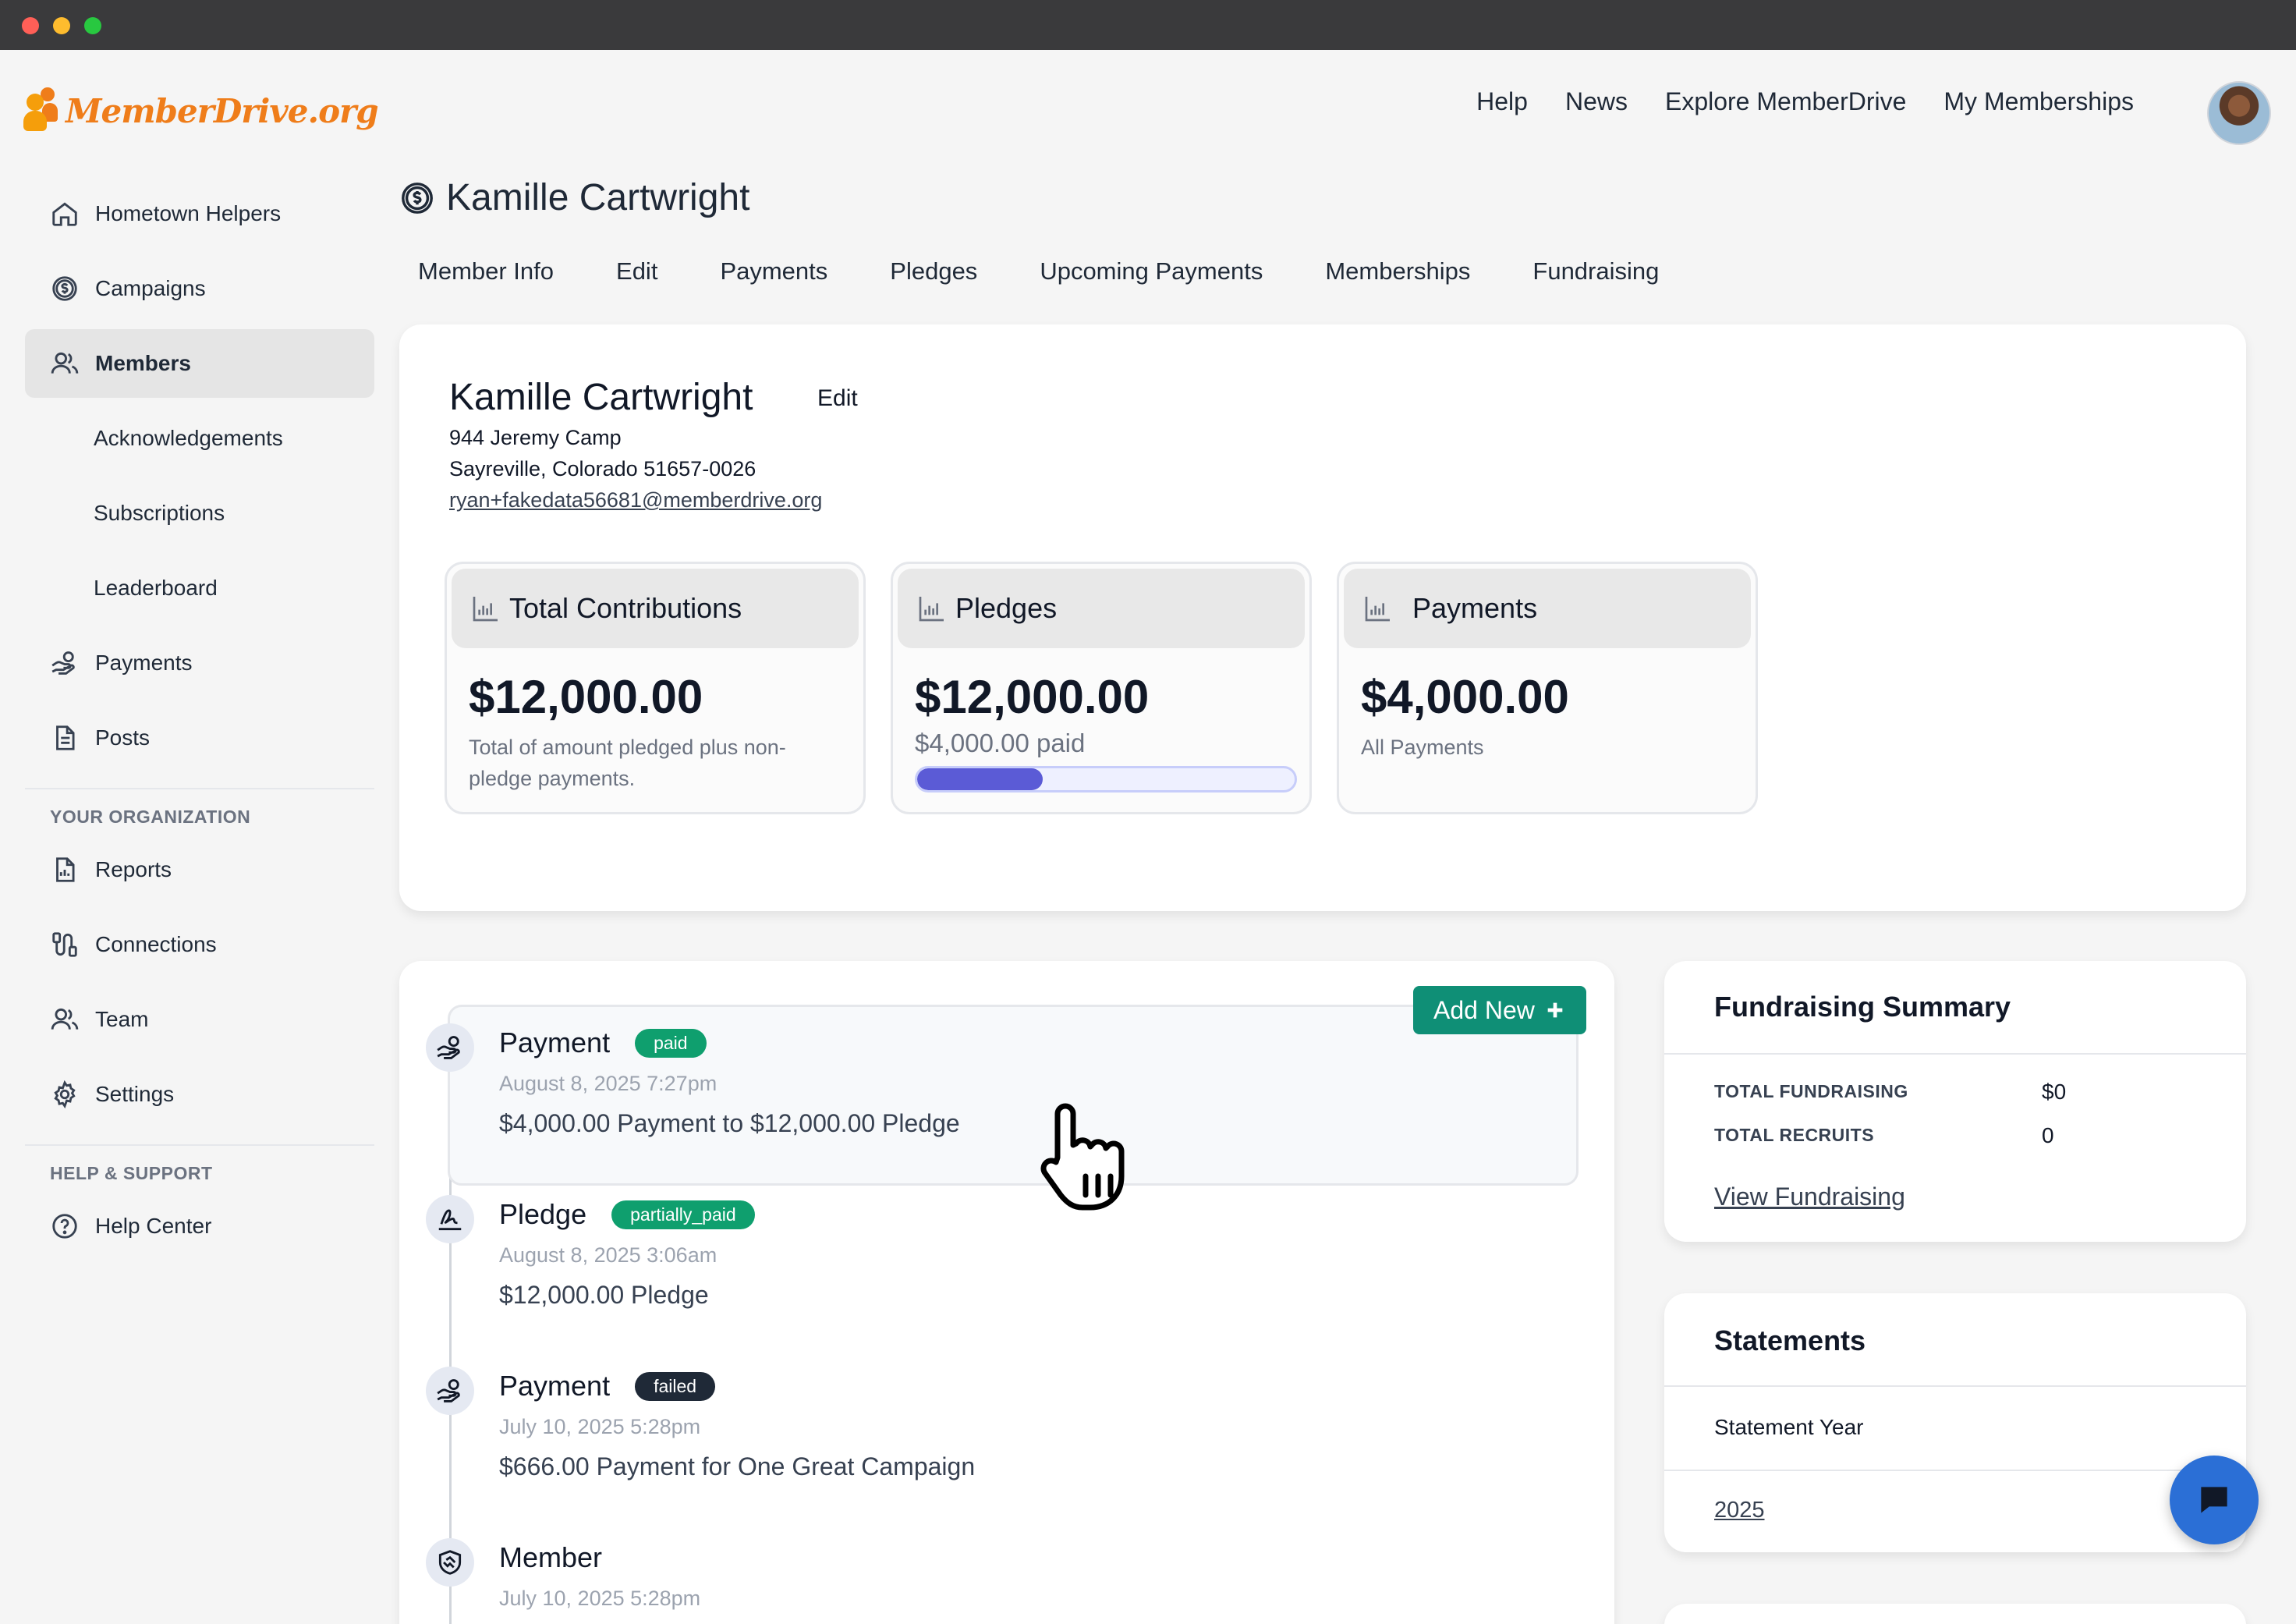 The height and width of the screenshot is (1624, 2296). Describe the element at coordinates (131, 1173) in the screenshot. I see `sidebar-heading-help: HELP & SUPPORT` at that location.